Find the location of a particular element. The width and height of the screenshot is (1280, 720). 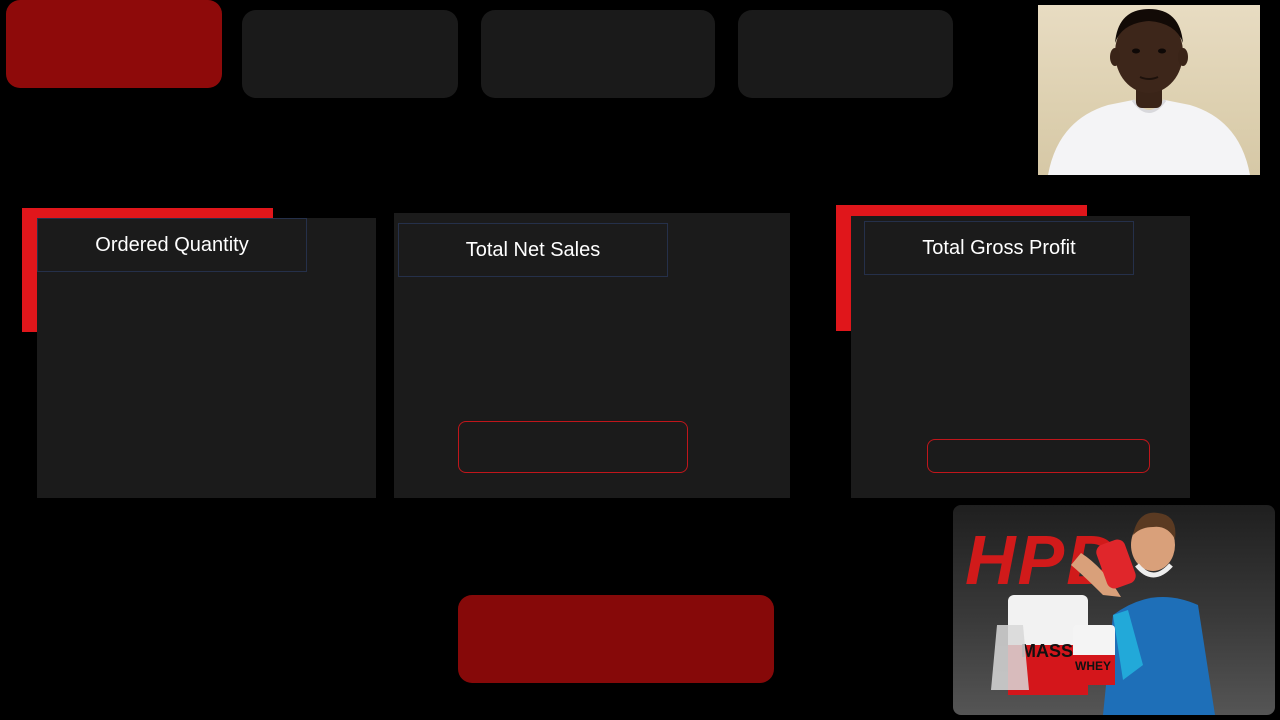

product-label-whey: WHEY is located at coordinates (1093, 666).